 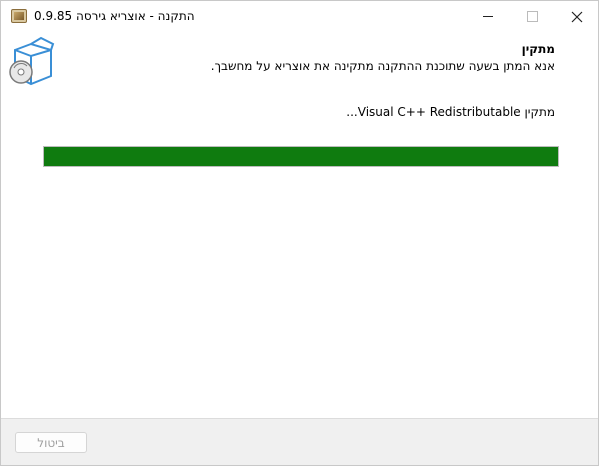 What do you see at coordinates (51, 442) in the screenshot?
I see `cancel-button: ביטול` at bounding box center [51, 442].